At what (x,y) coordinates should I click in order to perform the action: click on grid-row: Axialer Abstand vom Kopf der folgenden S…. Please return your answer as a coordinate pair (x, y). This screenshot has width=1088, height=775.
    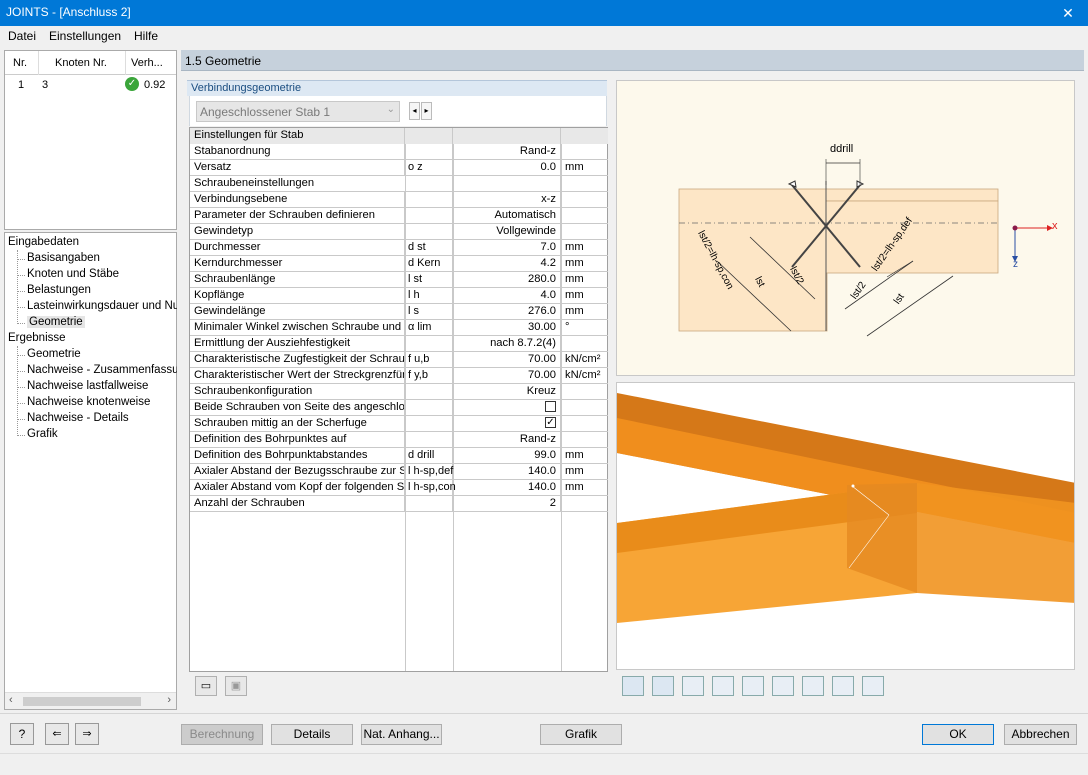
    Looking at the image, I should click on (399, 488).